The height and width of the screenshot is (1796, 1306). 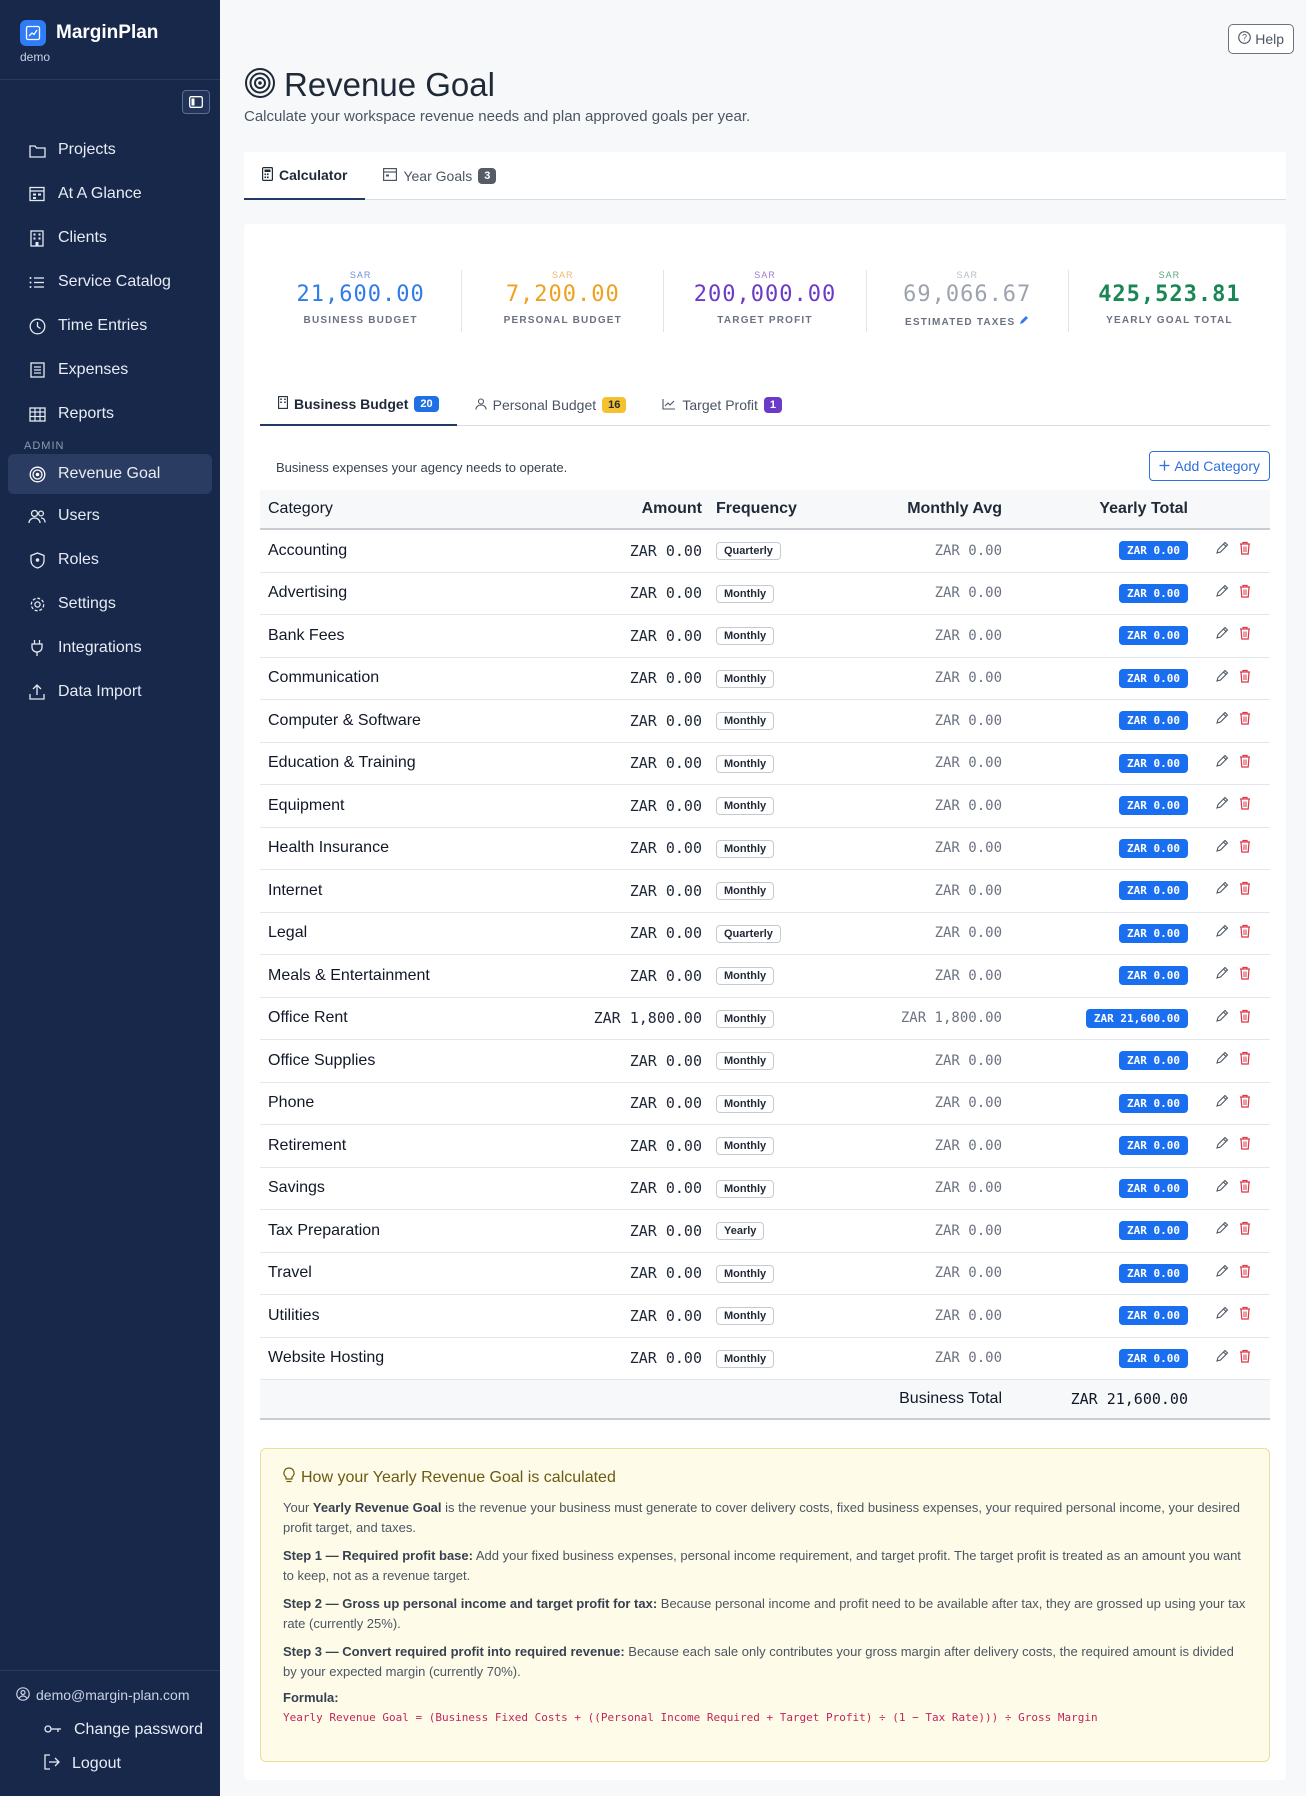 I want to click on sidebar-item-service-catalog: Service Catalog, so click(x=110, y=282).